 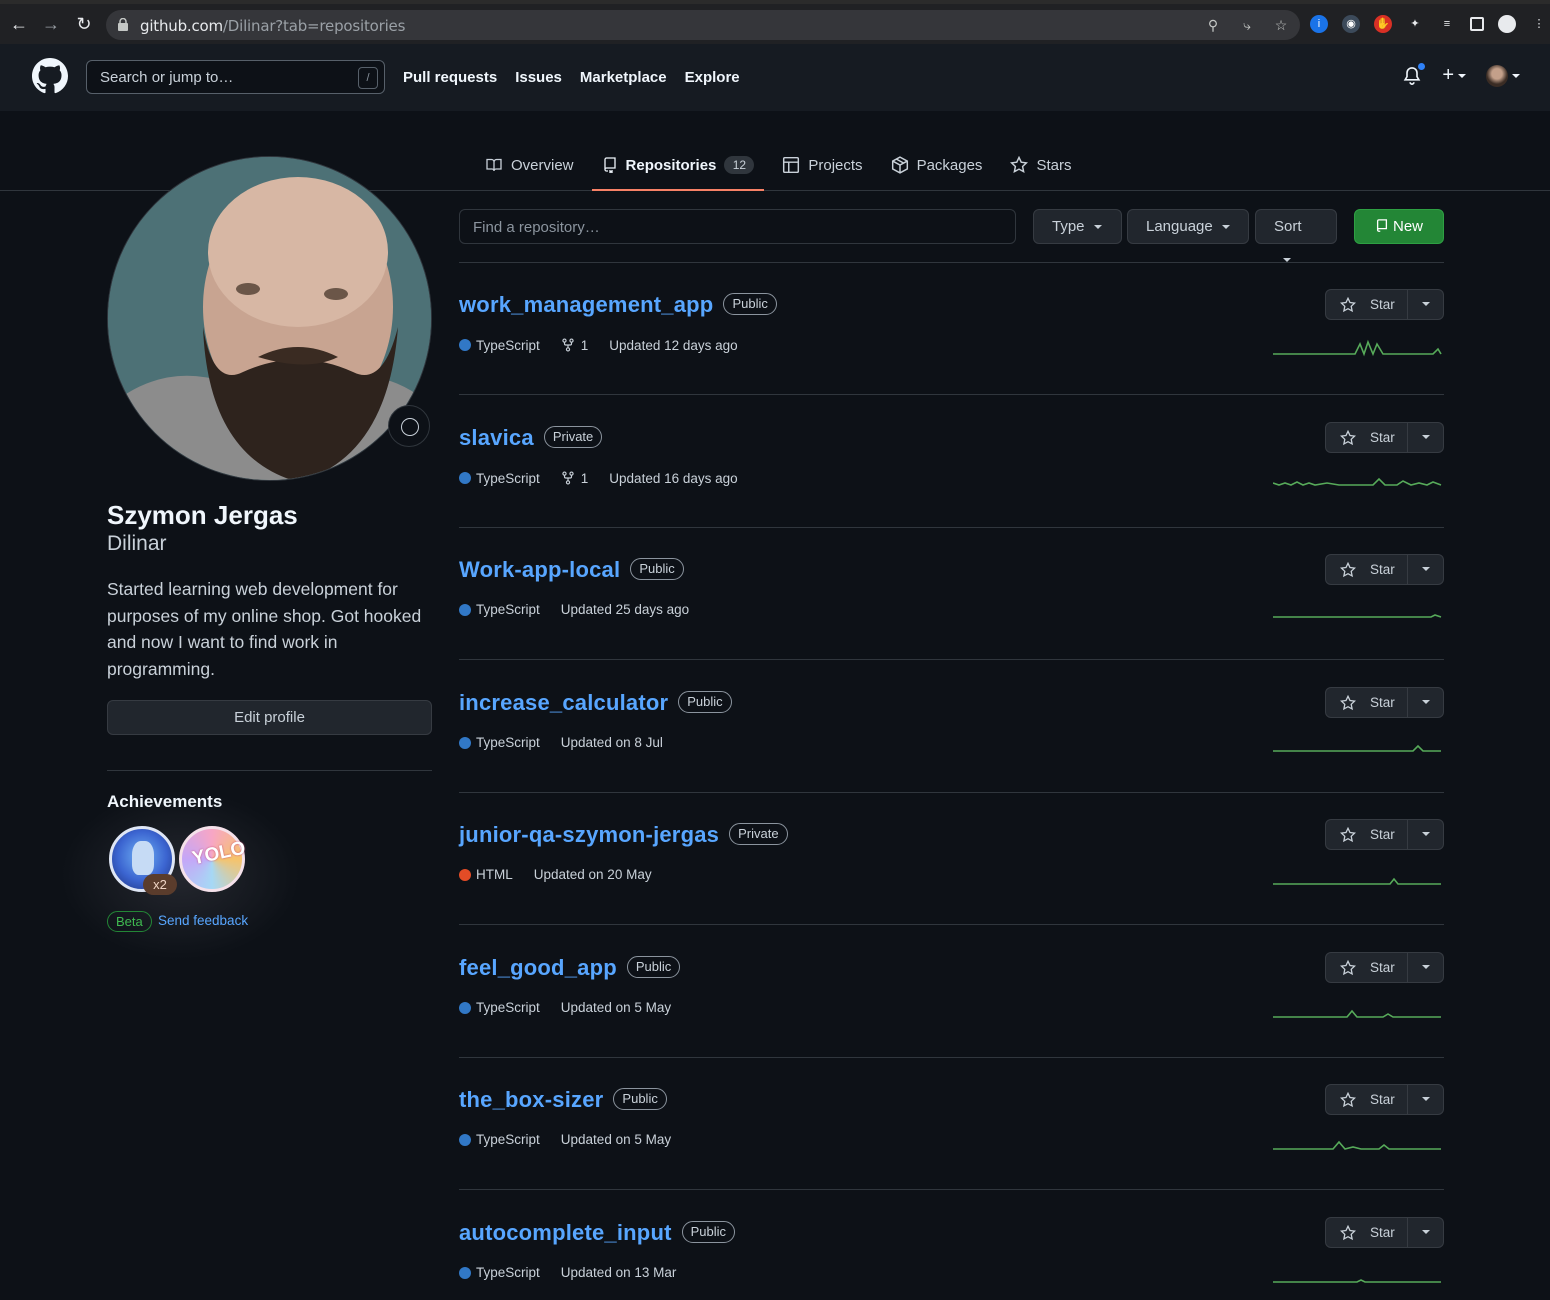 I want to click on menu-kebab-icon: ⋮, so click(x=1539, y=24).